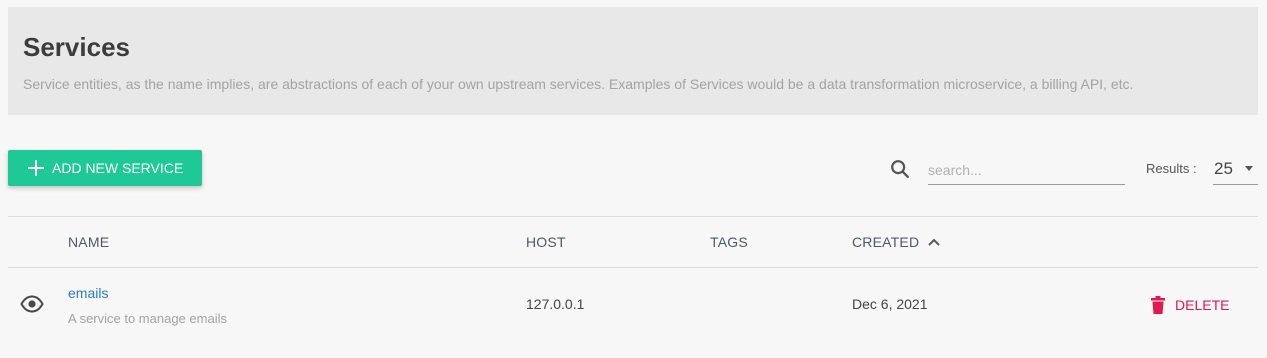  I want to click on add-new-service-button: ADD NEW SERVICE, so click(105, 168).